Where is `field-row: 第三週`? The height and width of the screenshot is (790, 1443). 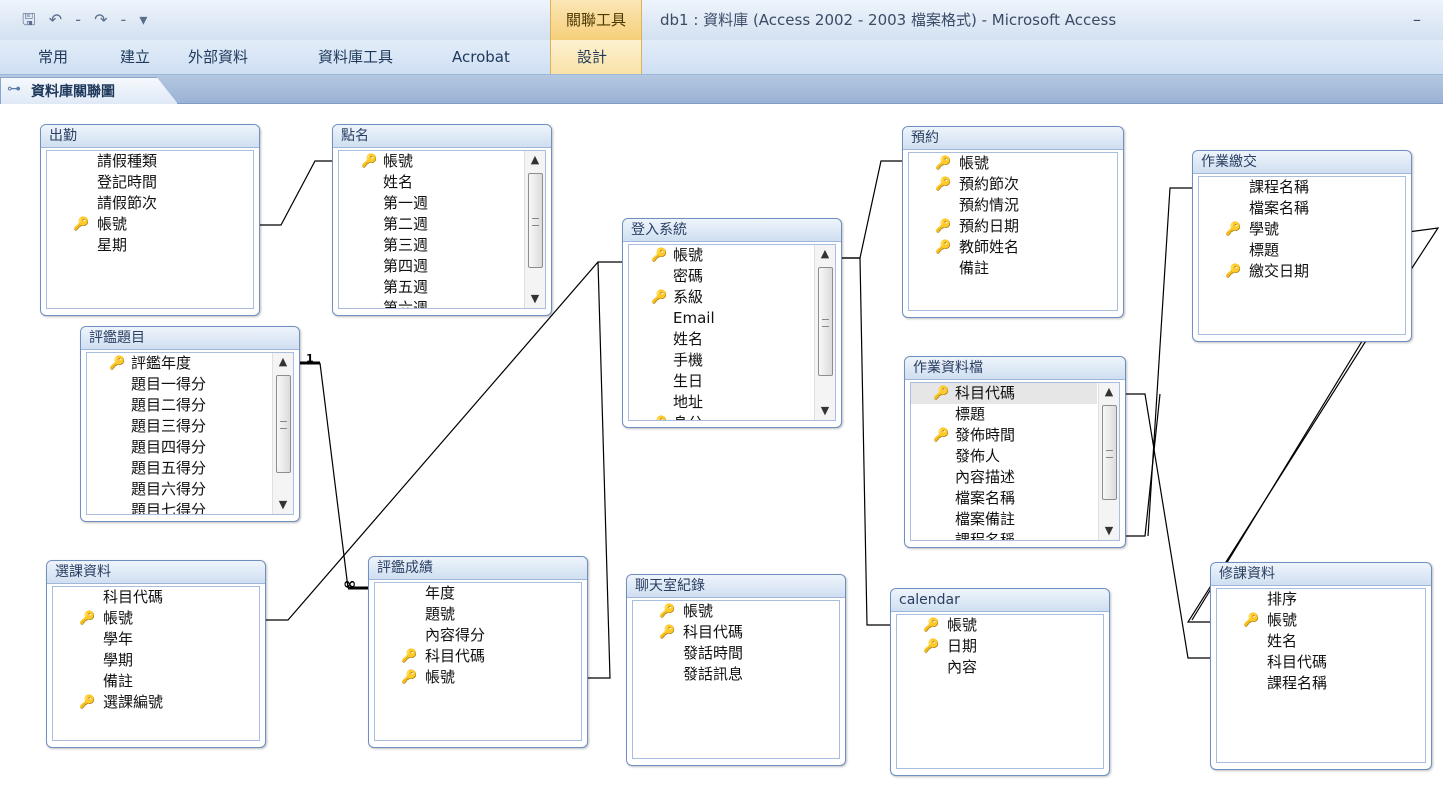 field-row: 第三週 is located at coordinates (431, 245).